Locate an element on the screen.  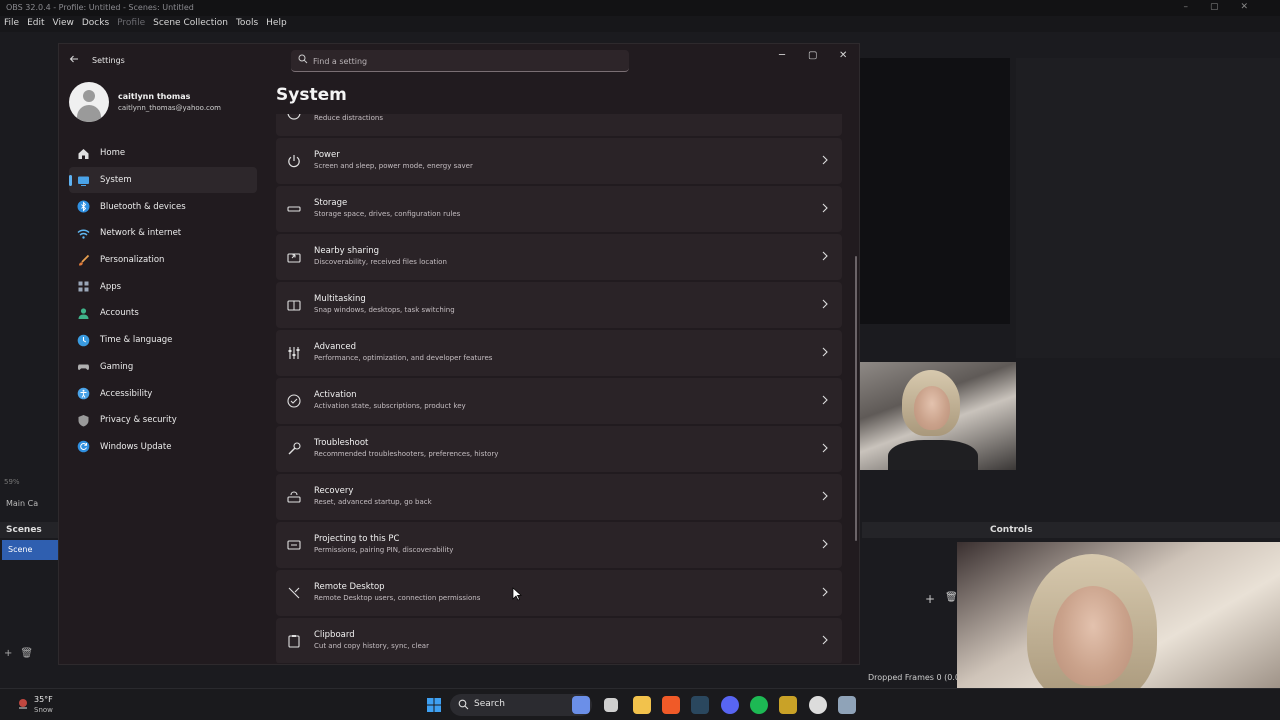
projecting-icon is located at coordinates (294, 545).